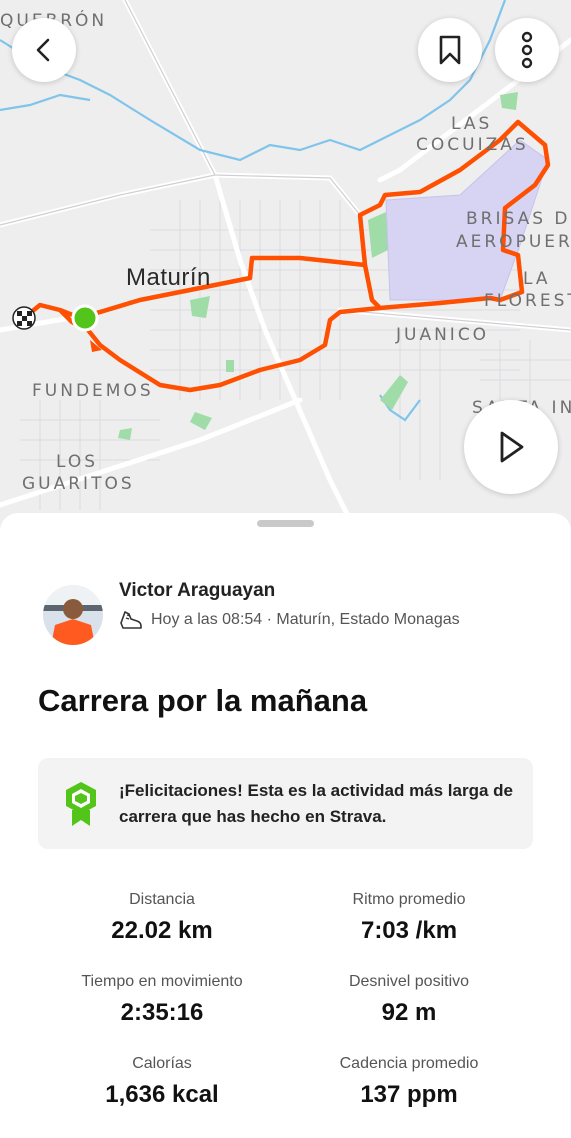 The image size is (571, 1138). What do you see at coordinates (518, 219) in the screenshot?
I see `map-label-brisas: BRISAS DI` at bounding box center [518, 219].